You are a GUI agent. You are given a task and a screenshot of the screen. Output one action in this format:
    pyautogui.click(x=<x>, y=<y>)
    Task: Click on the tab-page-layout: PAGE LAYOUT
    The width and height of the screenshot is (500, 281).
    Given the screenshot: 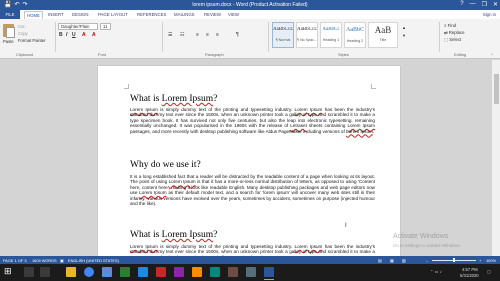 What is the action you would take?
    pyautogui.click(x=113, y=14)
    